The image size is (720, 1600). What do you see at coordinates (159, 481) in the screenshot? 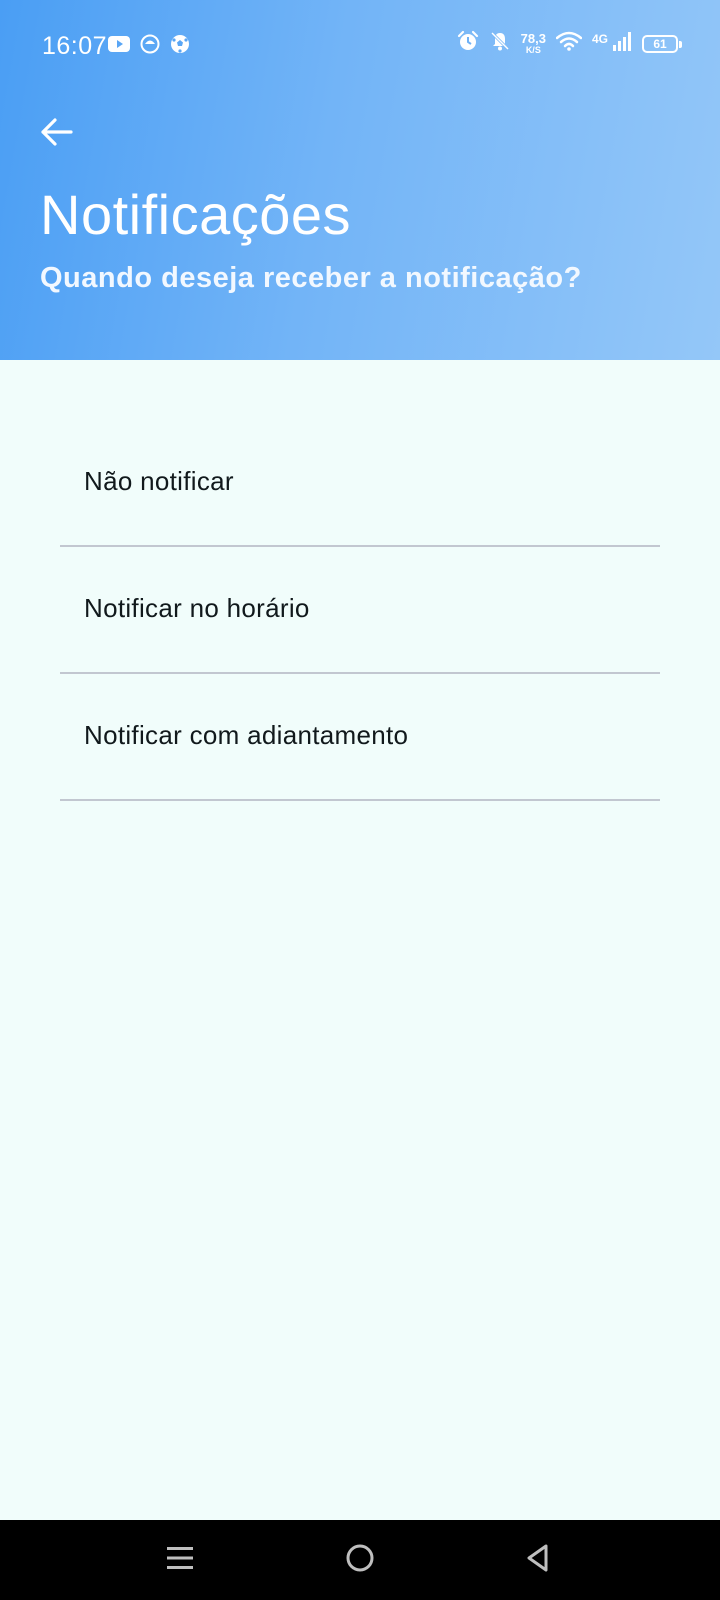
I see `option-label: Não notificar` at bounding box center [159, 481].